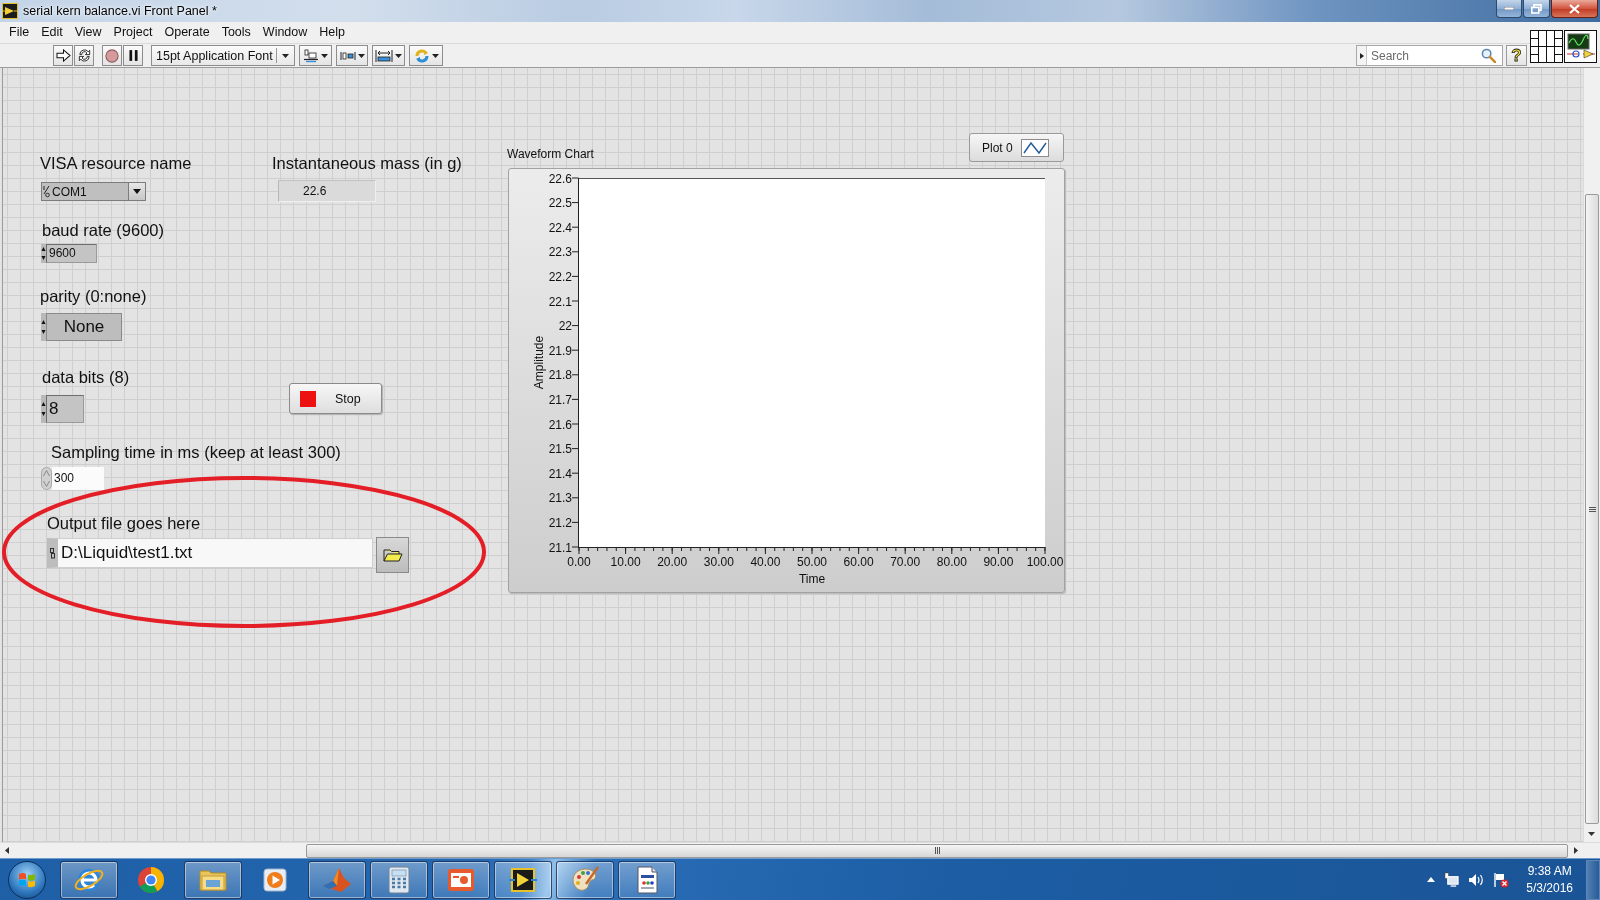  Describe the element at coordinates (335, 398) in the screenshot. I see `stop-button: Stop` at that location.